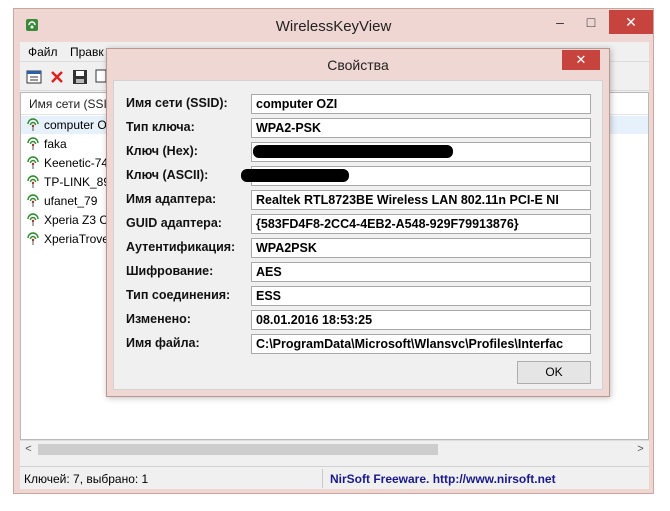 The image size is (670, 511). I want to click on horizontal-scrollbar: < >, so click(334, 448).